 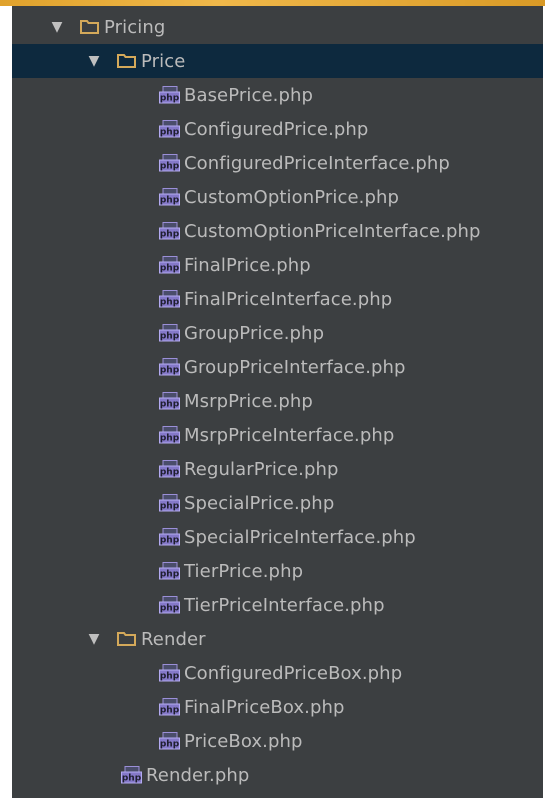 I want to click on tree-file-label: GroupPrice.php, so click(x=254, y=333).